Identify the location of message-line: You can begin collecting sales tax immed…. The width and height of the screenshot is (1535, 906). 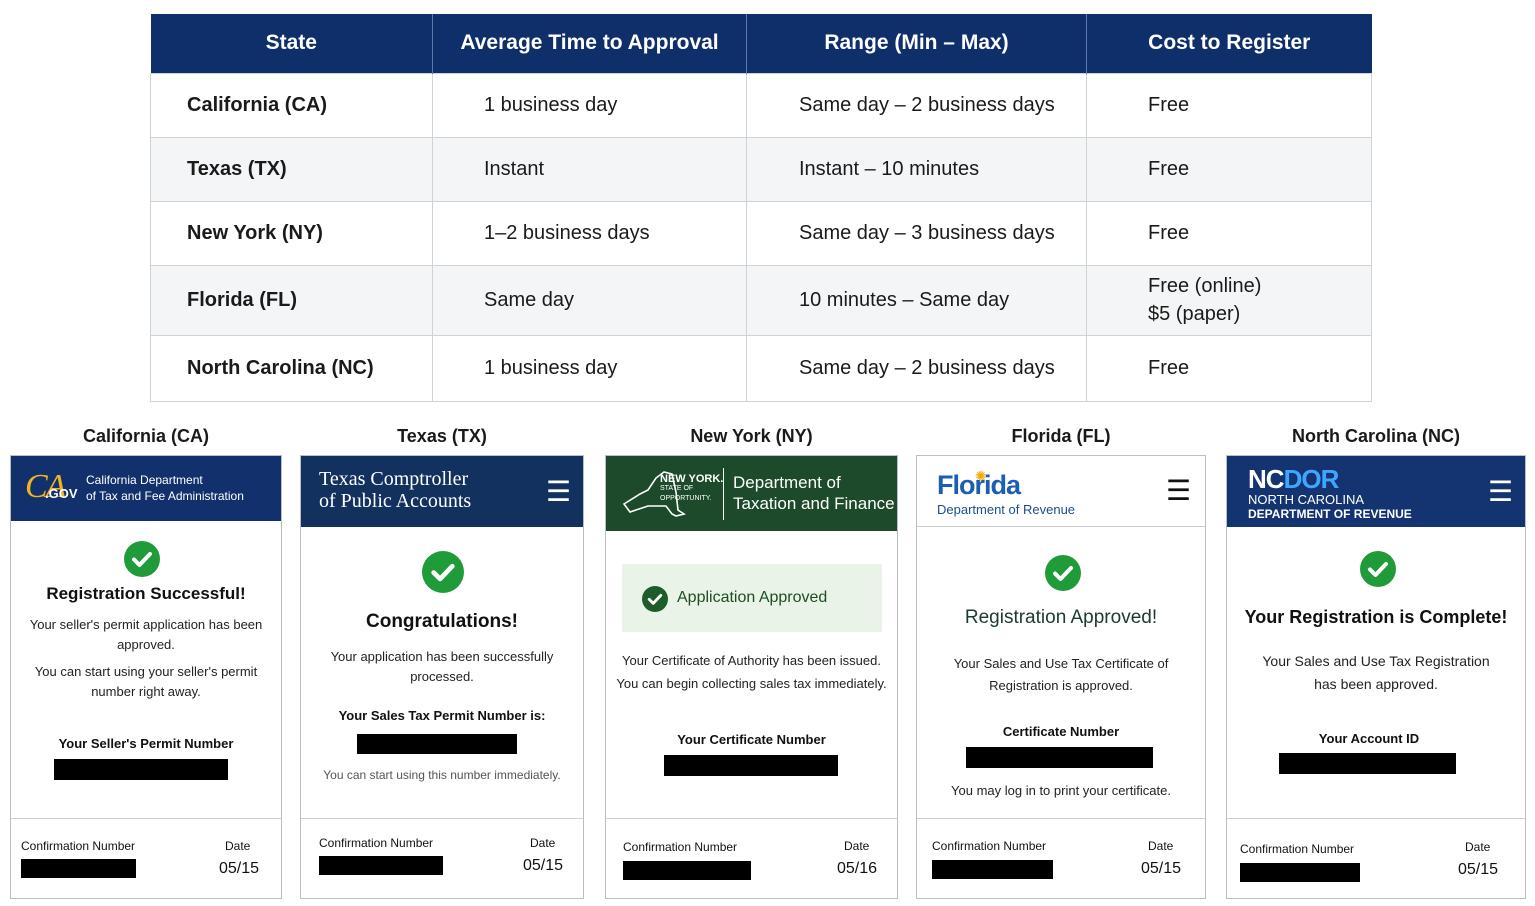
(751, 683).